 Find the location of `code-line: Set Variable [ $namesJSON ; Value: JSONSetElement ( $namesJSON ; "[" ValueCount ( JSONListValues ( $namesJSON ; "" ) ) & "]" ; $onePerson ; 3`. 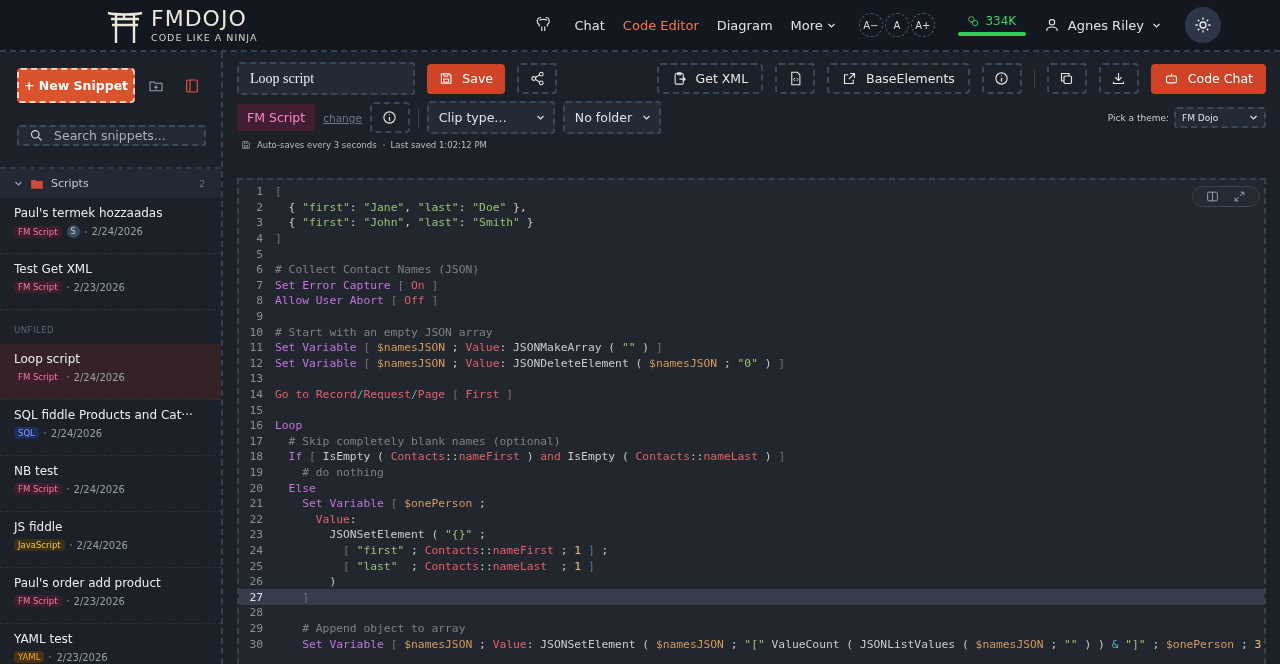

code-line: Set Variable [ $namesJSON ; Value: JSONSetElement ( $namesJSON ; "[" ValueCount ( JSONListValues ( $namesJSON ; "" ) ) & "]" ; $onePerson ; 3 is located at coordinates (781, 644).